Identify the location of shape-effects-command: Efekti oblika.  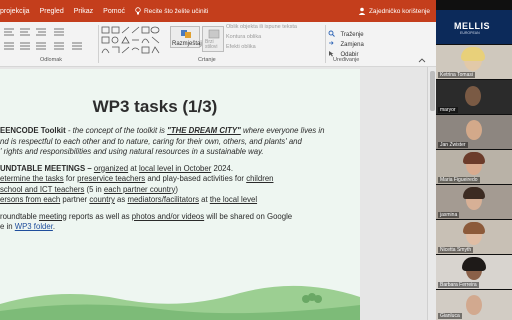
(241, 47).